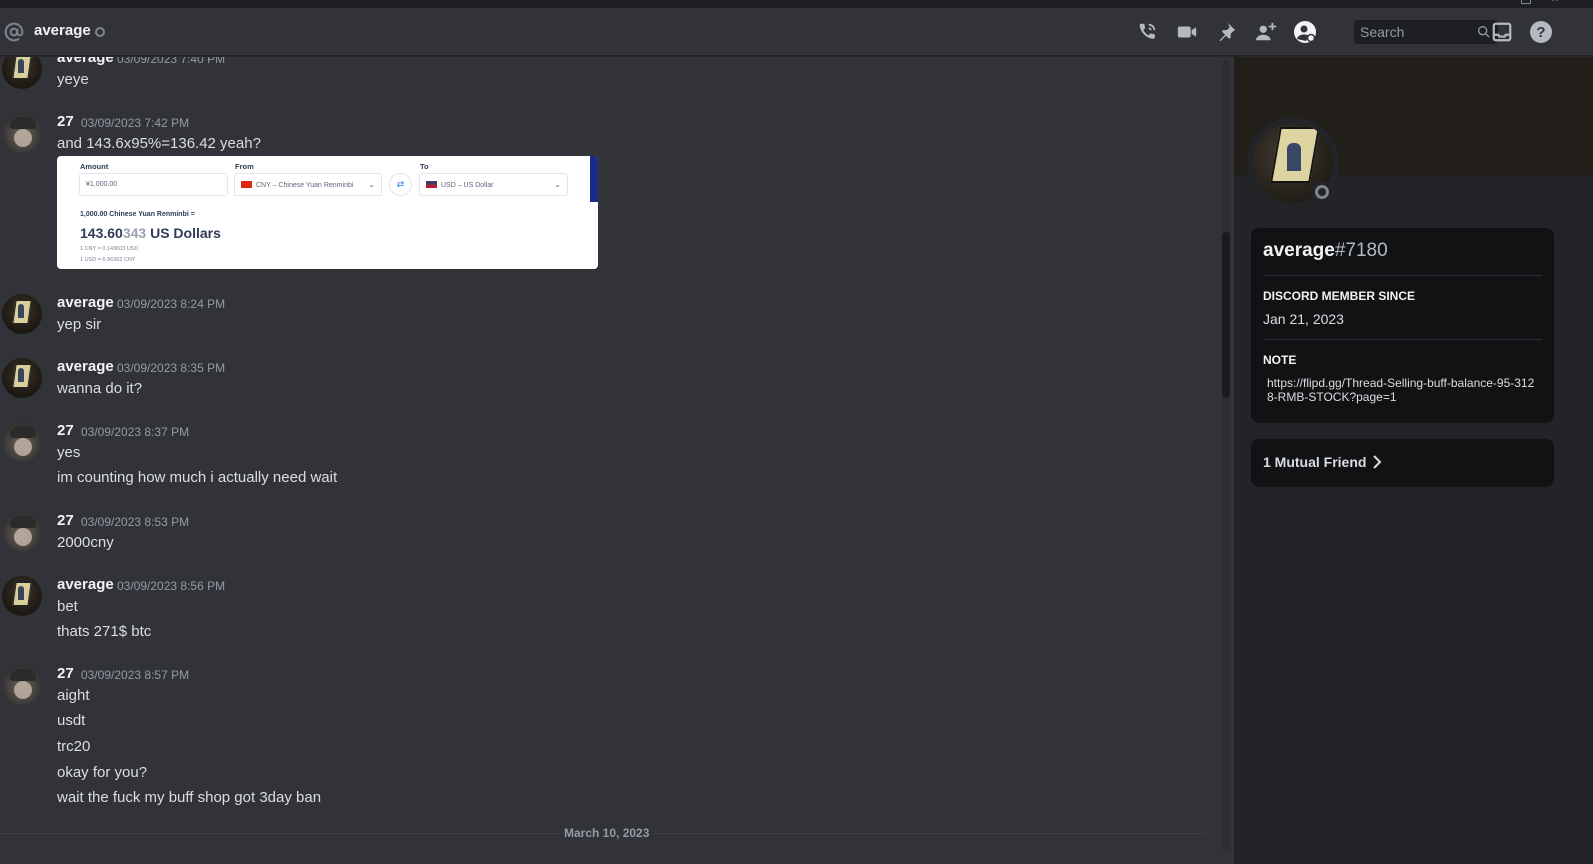 This screenshot has height=864, width=1593. I want to click on mutual-friends-row: 1 Mutual Friend, so click(1322, 462).